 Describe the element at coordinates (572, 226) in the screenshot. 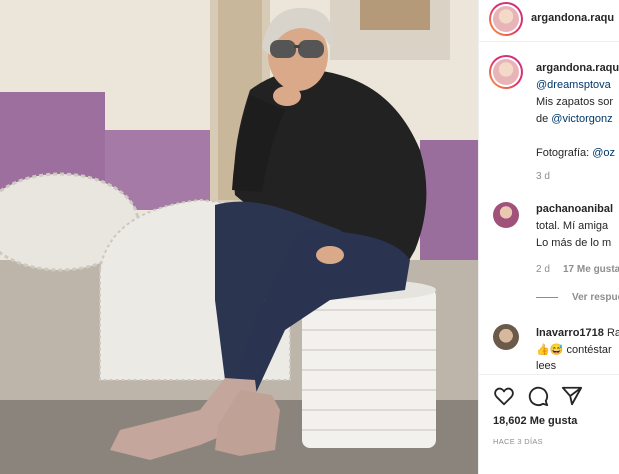

I see `comment-text-line: total. Mí amiga` at that location.